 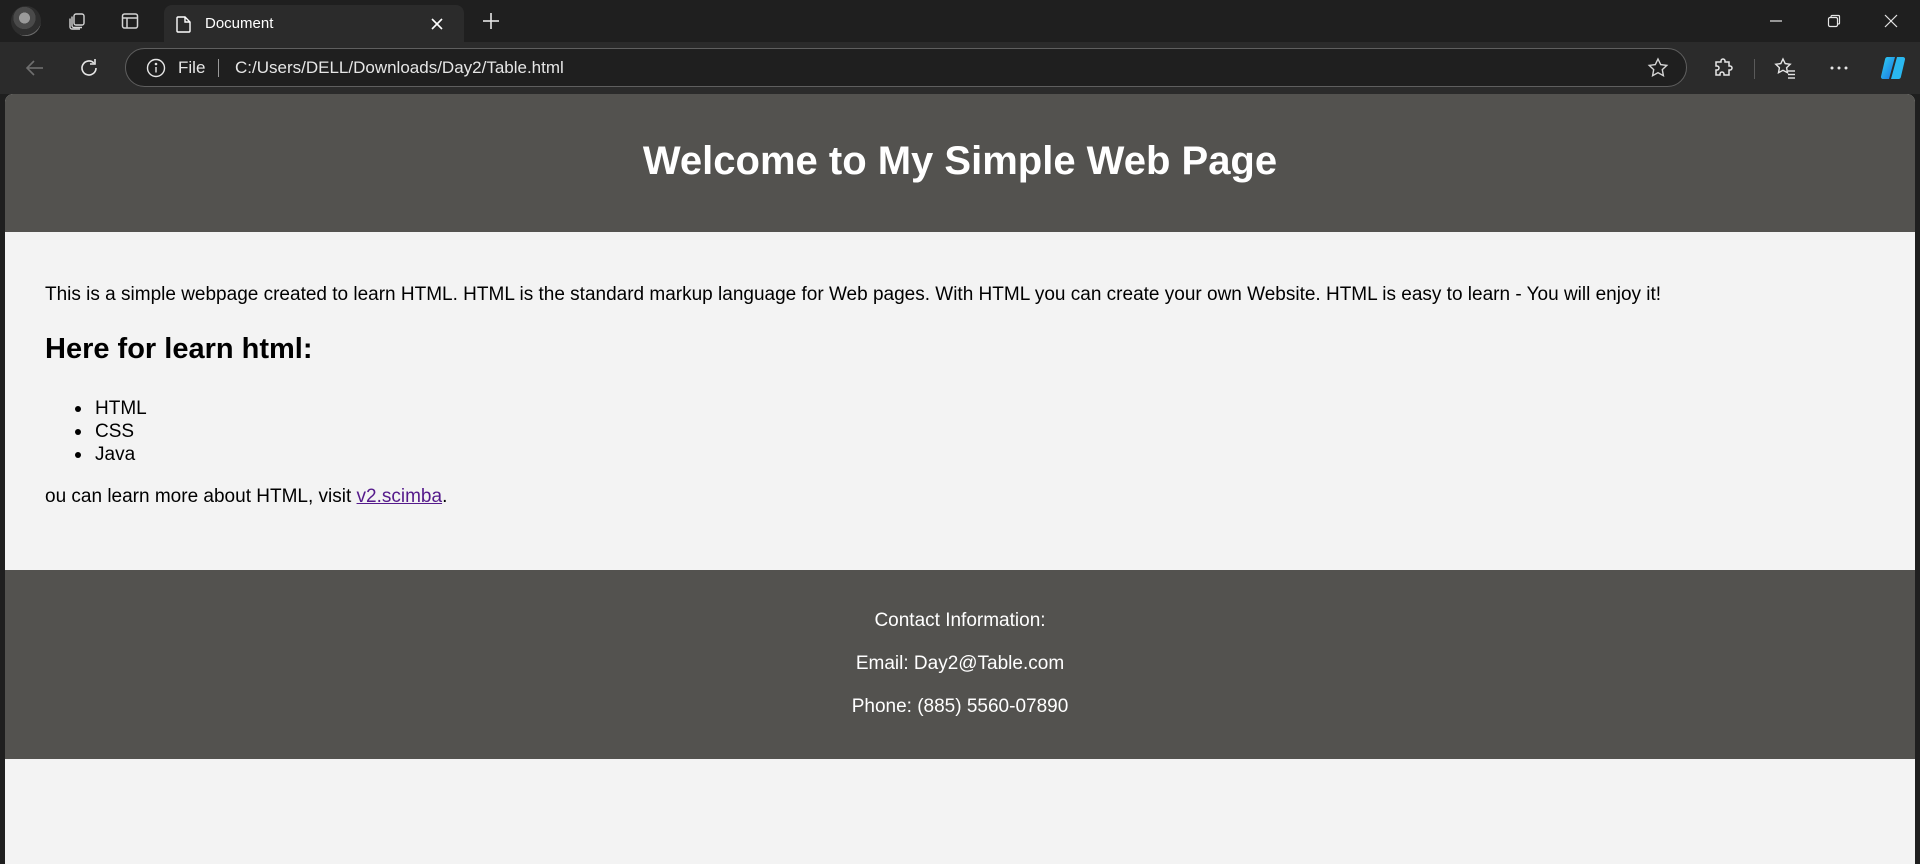 I want to click on close-tab-icon, so click(x=437, y=24).